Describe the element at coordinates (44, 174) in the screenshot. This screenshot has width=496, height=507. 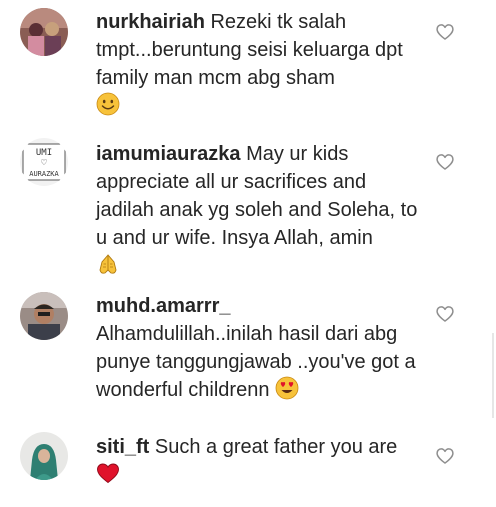
I see `svg-text: AURAZKA` at that location.